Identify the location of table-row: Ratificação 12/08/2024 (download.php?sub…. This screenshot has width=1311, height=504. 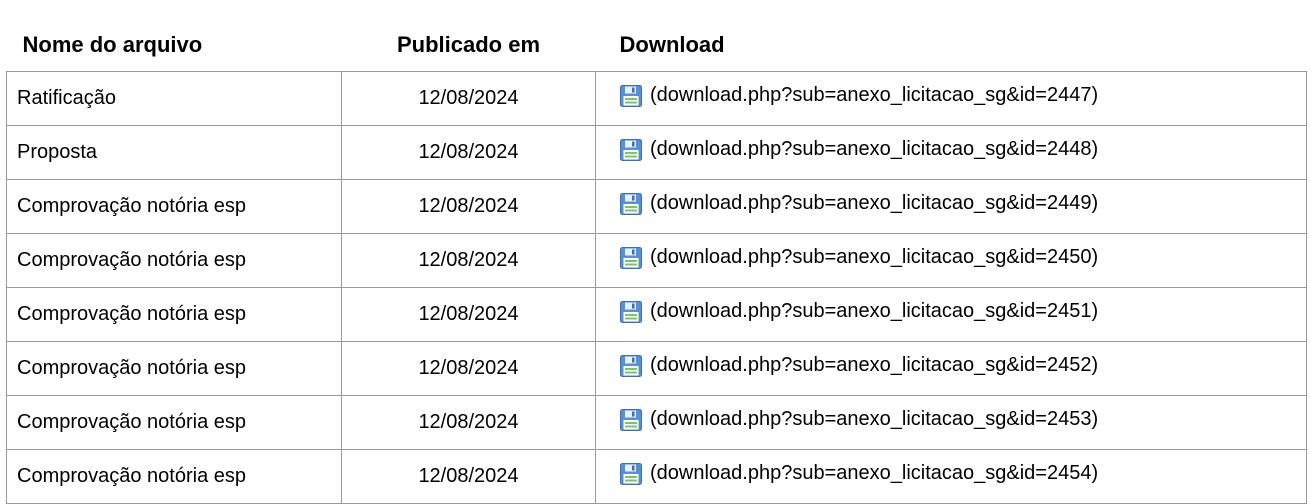
(656, 98).